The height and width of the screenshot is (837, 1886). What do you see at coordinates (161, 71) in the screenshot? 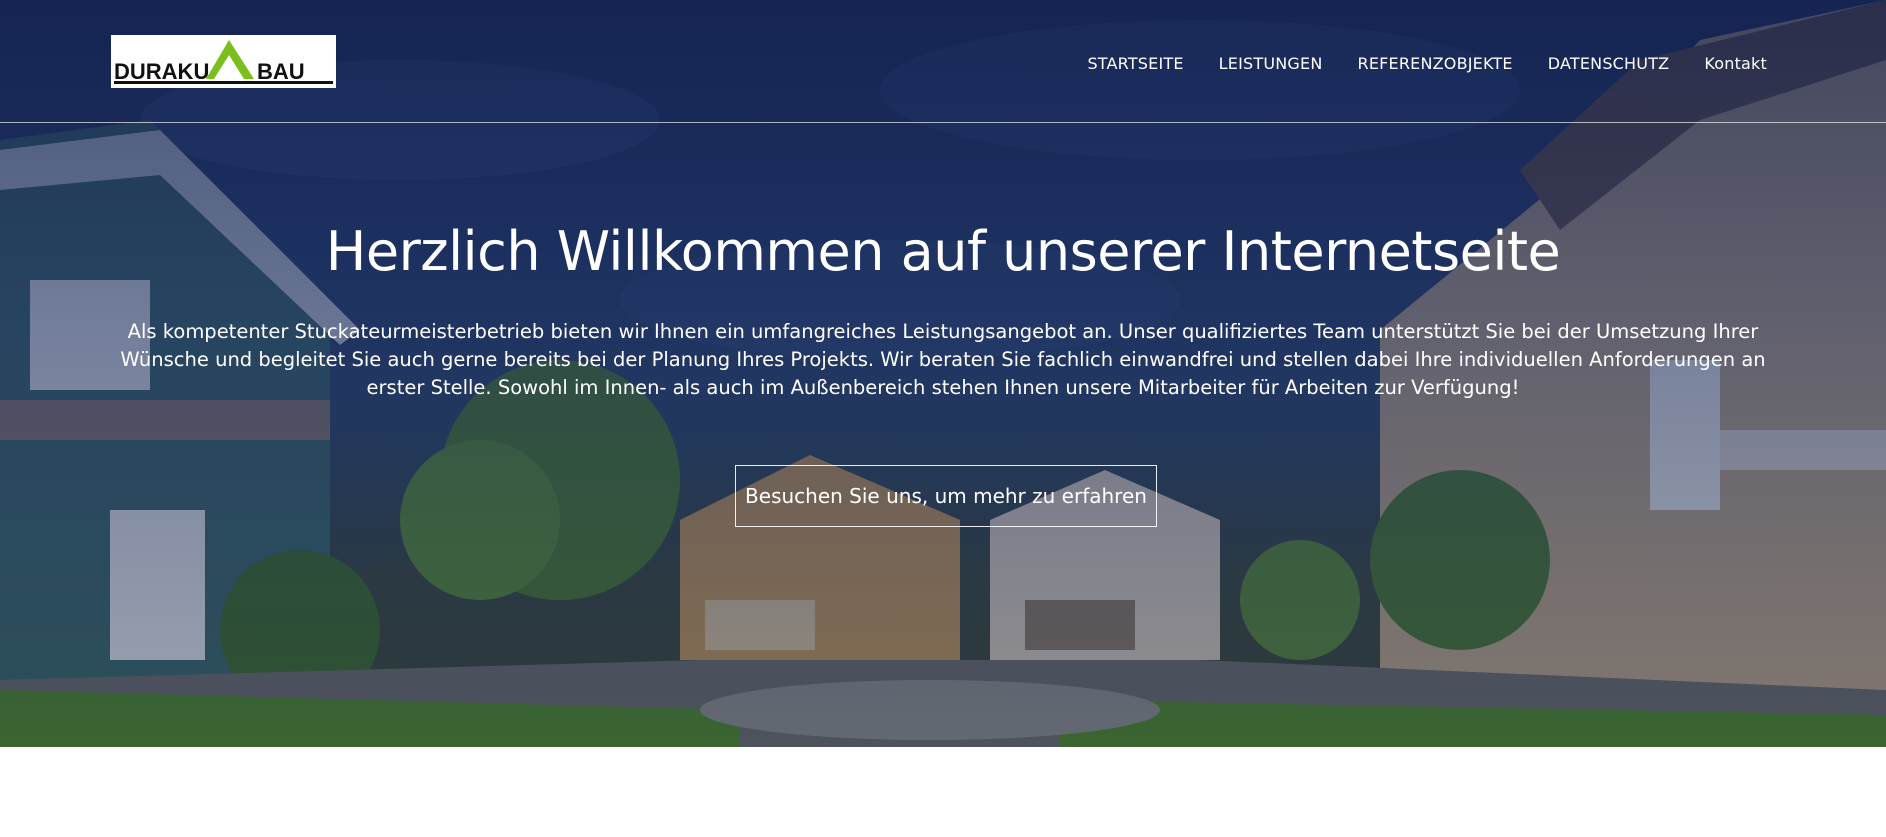
I see `logo-text-left: DURAKU` at bounding box center [161, 71].